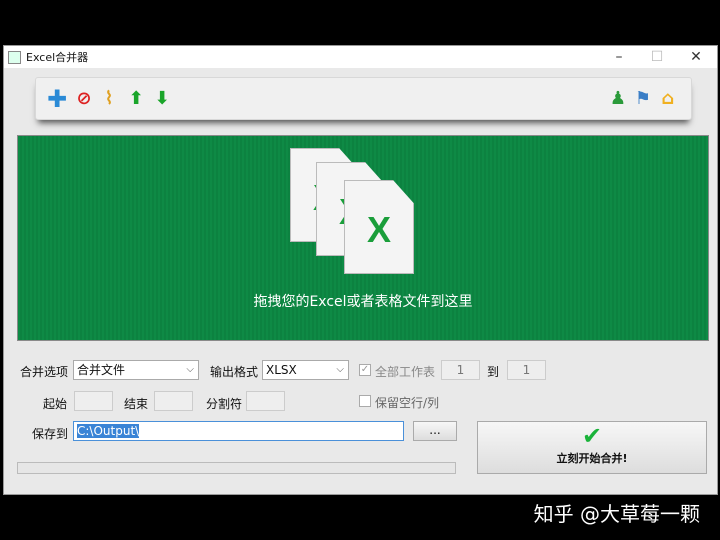 This screenshot has height=540, width=720. What do you see at coordinates (407, 403) in the screenshot?
I see `keep-empty-label: 保留空行/列` at bounding box center [407, 403].